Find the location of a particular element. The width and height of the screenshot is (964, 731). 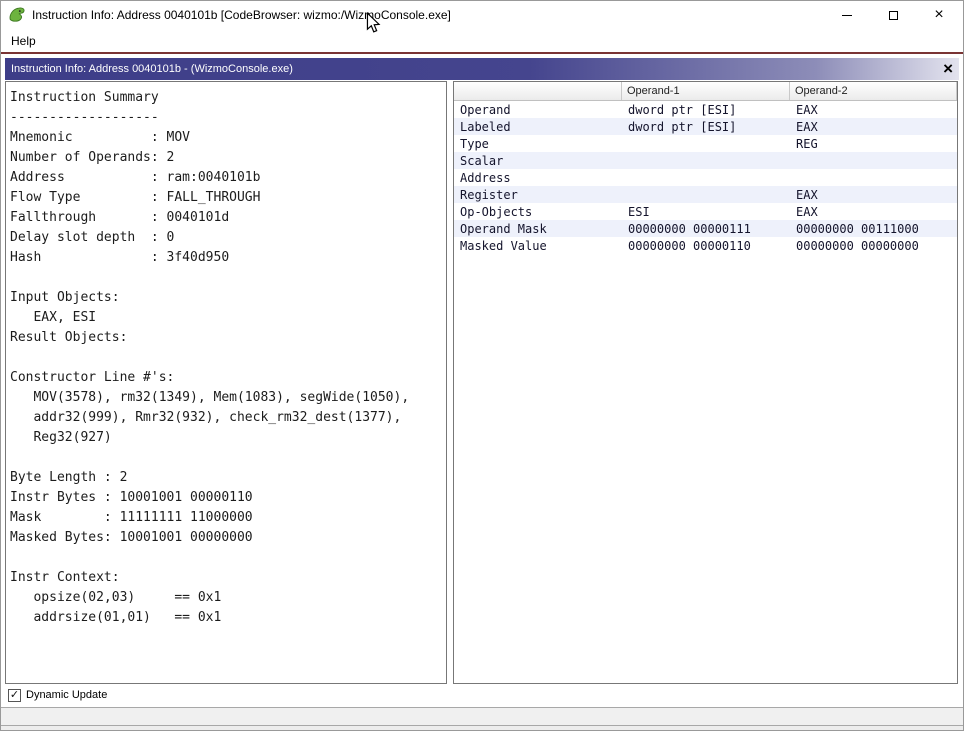

table-row: Operand dword ptr [ESI] EAX is located at coordinates (705, 109).